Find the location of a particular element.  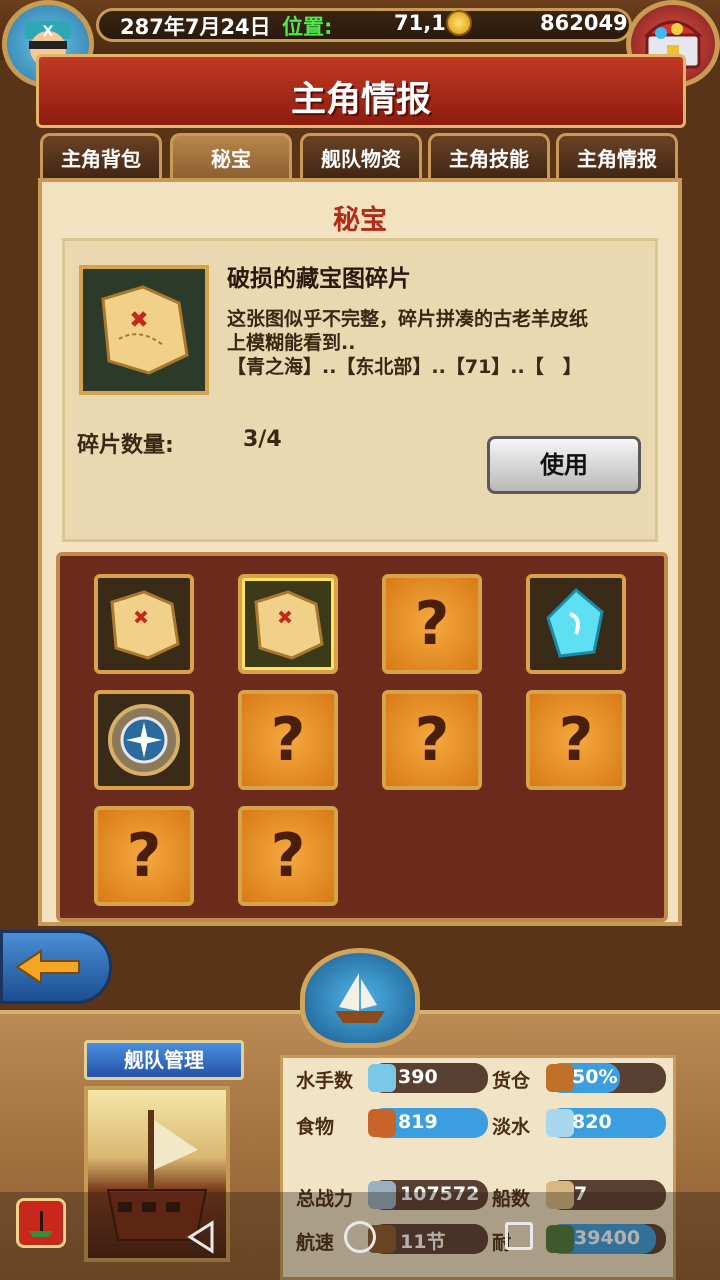

stat-sailors-label: 水手数 is located at coordinates (325, 1081).